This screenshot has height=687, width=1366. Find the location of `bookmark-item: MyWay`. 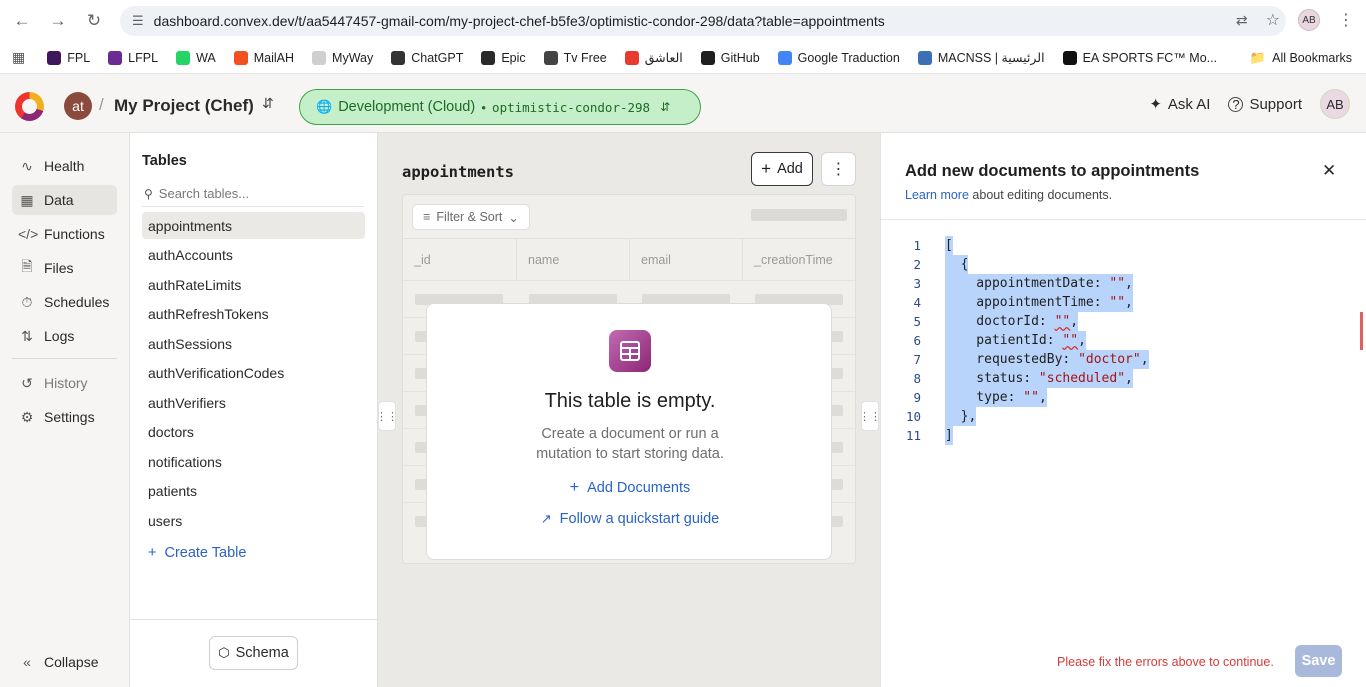

bookmark-item: MyWay is located at coordinates (342, 57).